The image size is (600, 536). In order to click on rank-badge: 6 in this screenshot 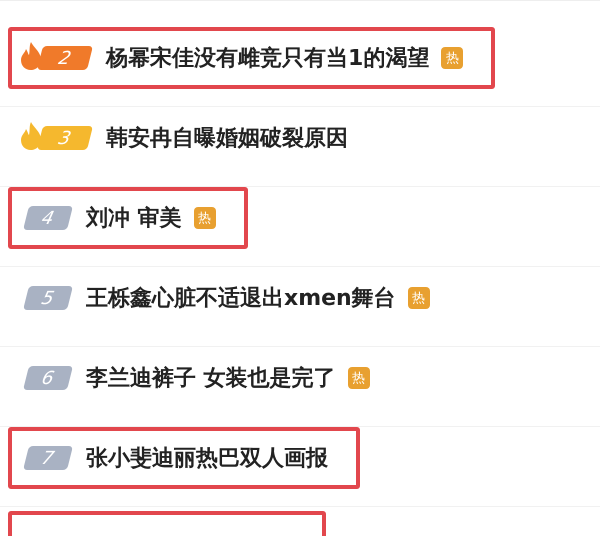, I will do `click(48, 378)`.